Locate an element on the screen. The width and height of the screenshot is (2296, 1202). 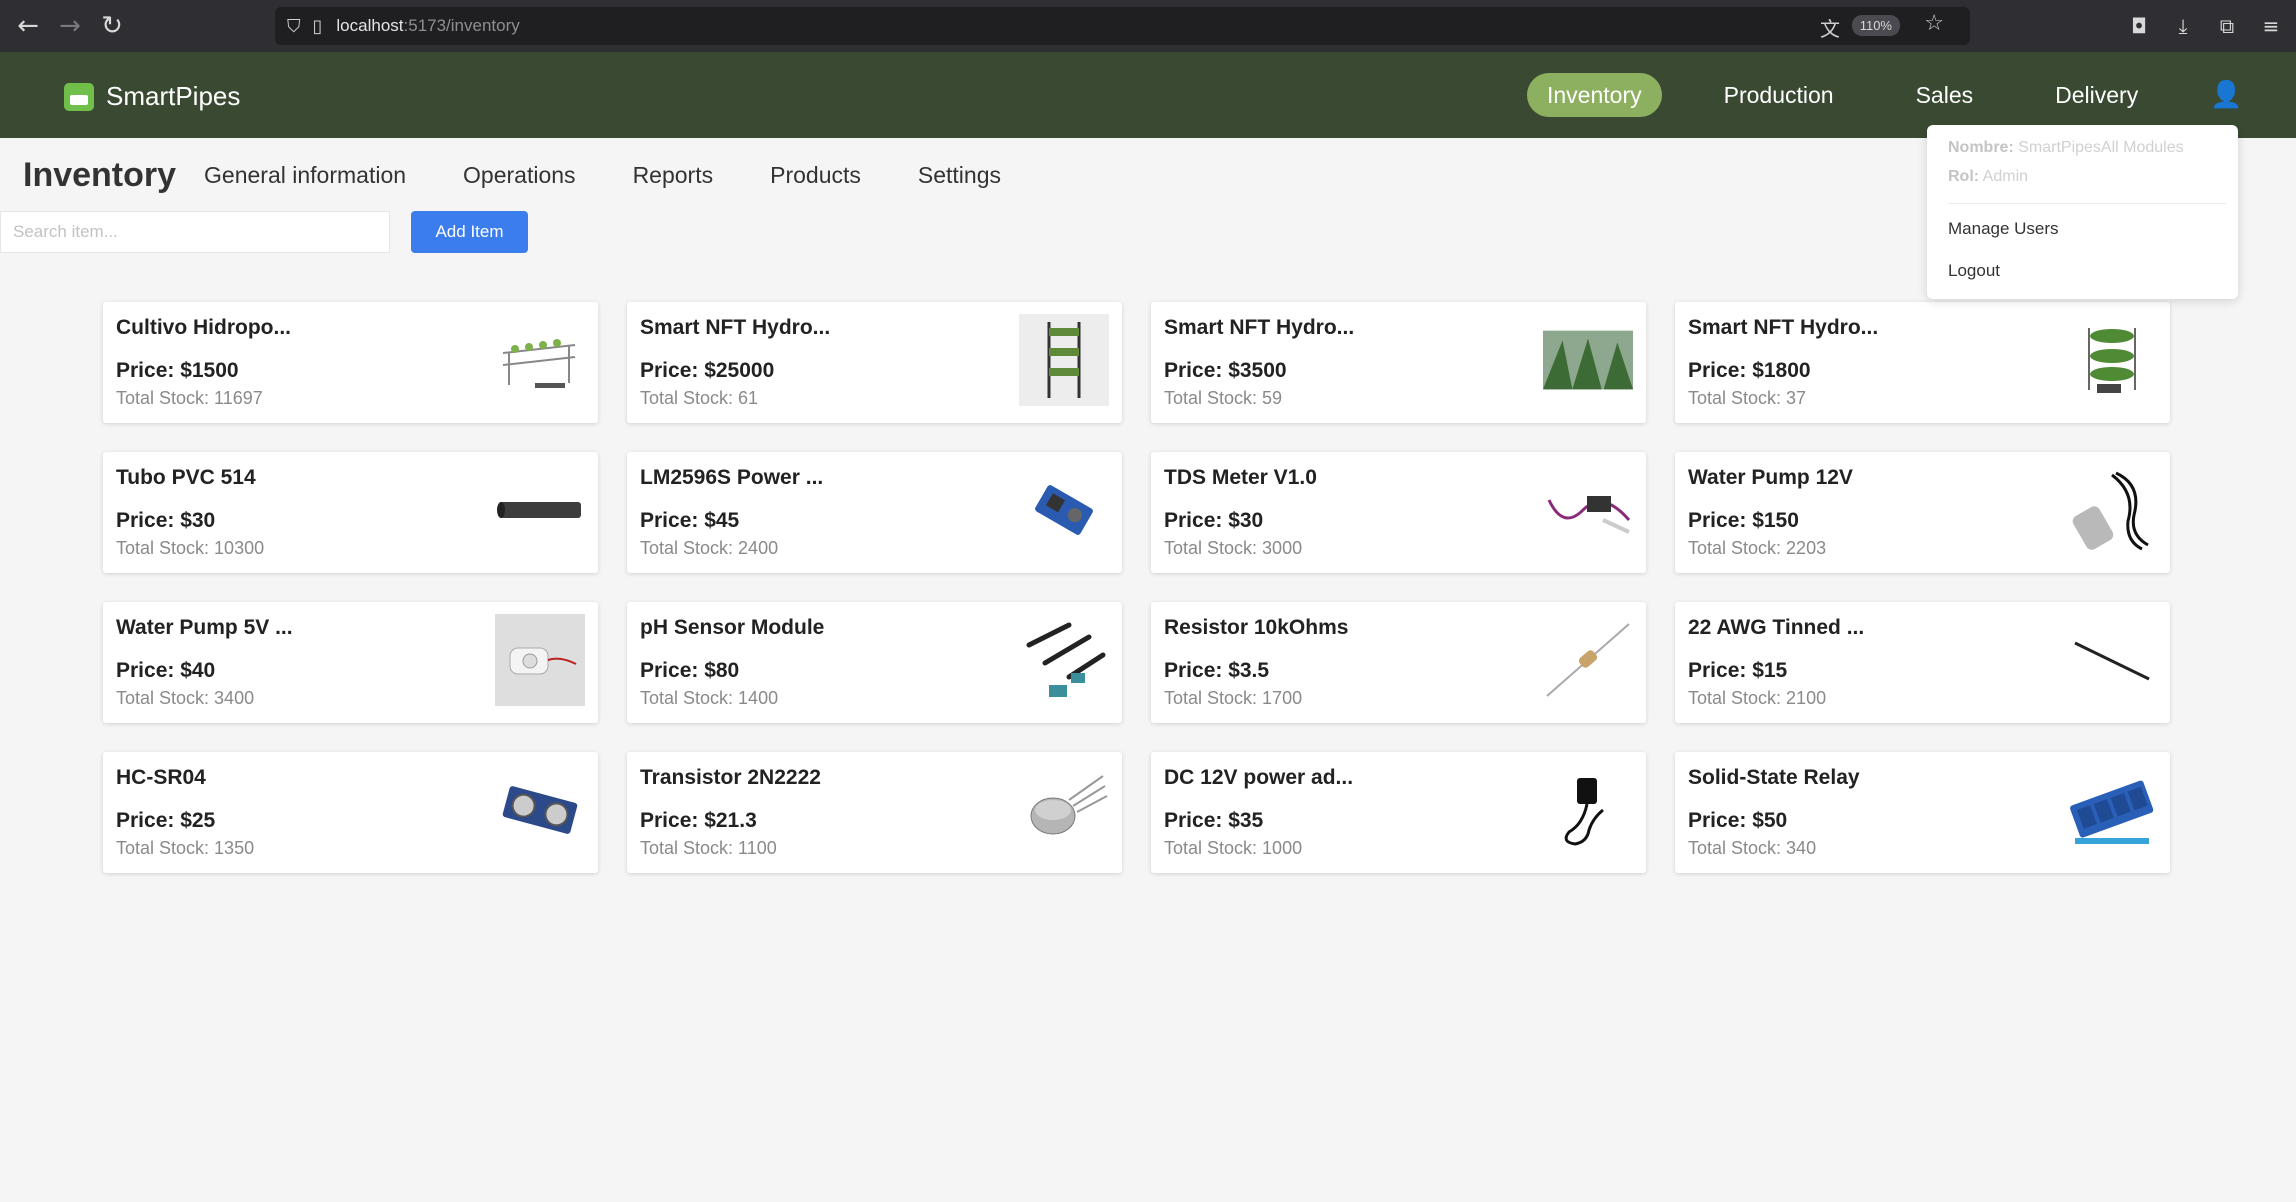
water-pump-image is located at coordinates (2112, 510).